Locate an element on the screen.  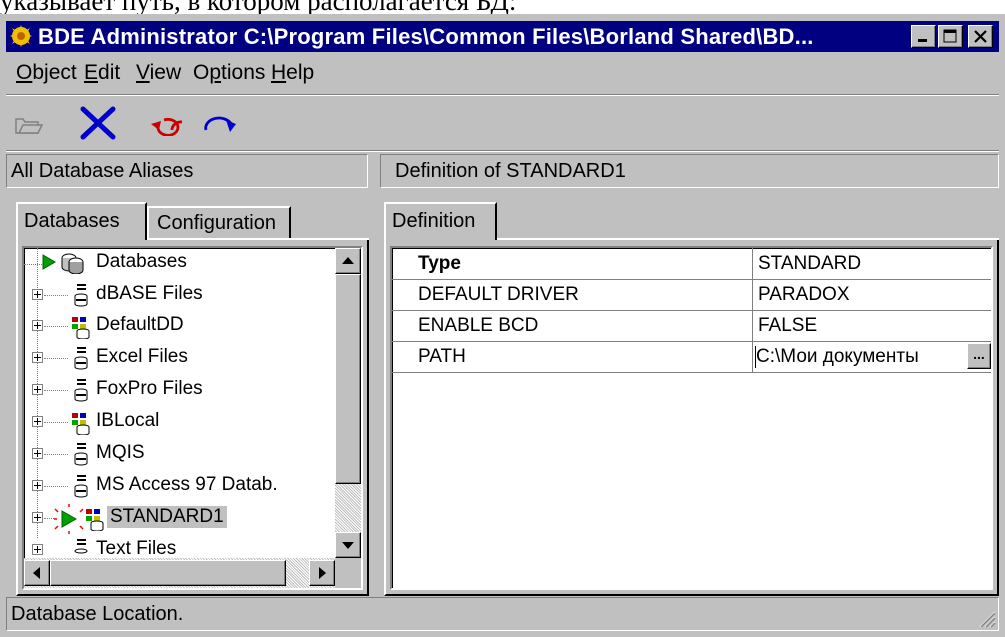
tab-definition: Definition is located at coordinates (440, 221).